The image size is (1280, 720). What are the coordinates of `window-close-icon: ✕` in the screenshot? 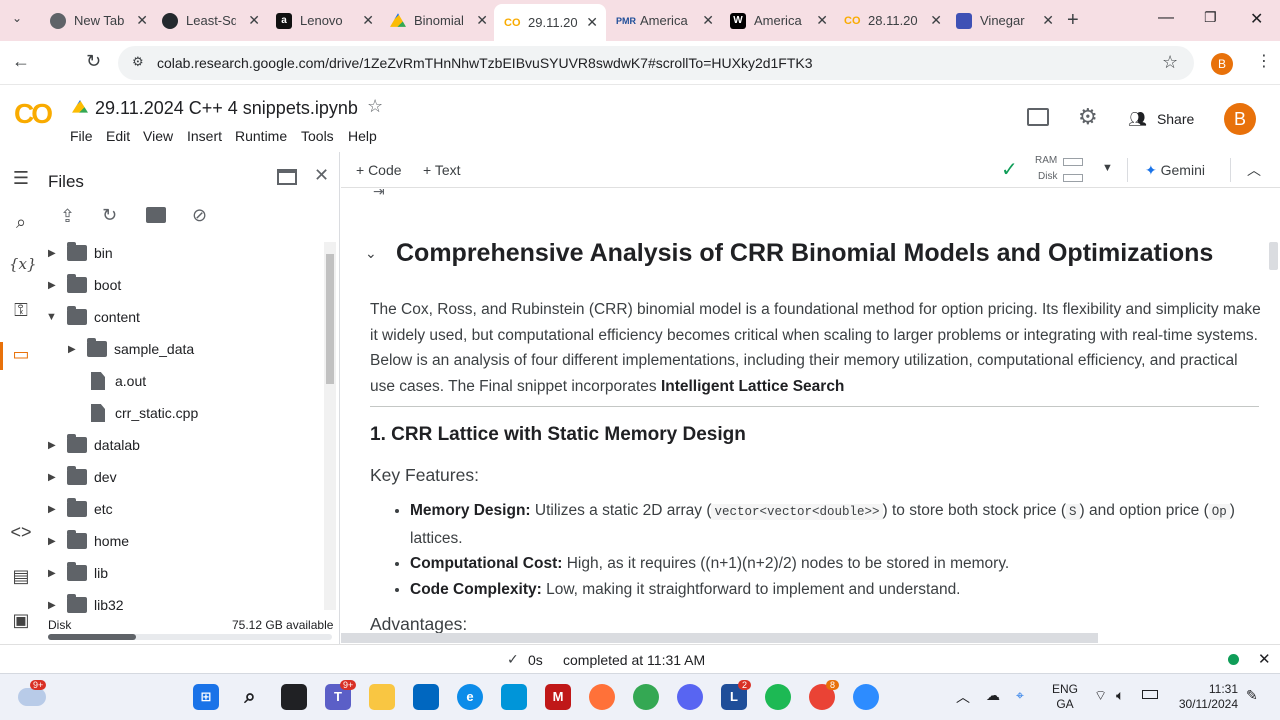 It's located at (1256, 19).